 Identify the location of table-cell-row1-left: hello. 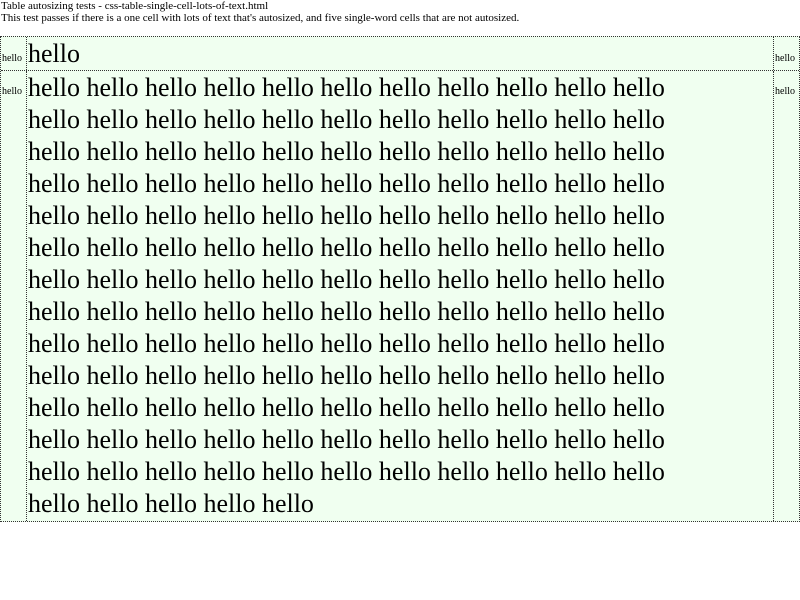
(14, 53).